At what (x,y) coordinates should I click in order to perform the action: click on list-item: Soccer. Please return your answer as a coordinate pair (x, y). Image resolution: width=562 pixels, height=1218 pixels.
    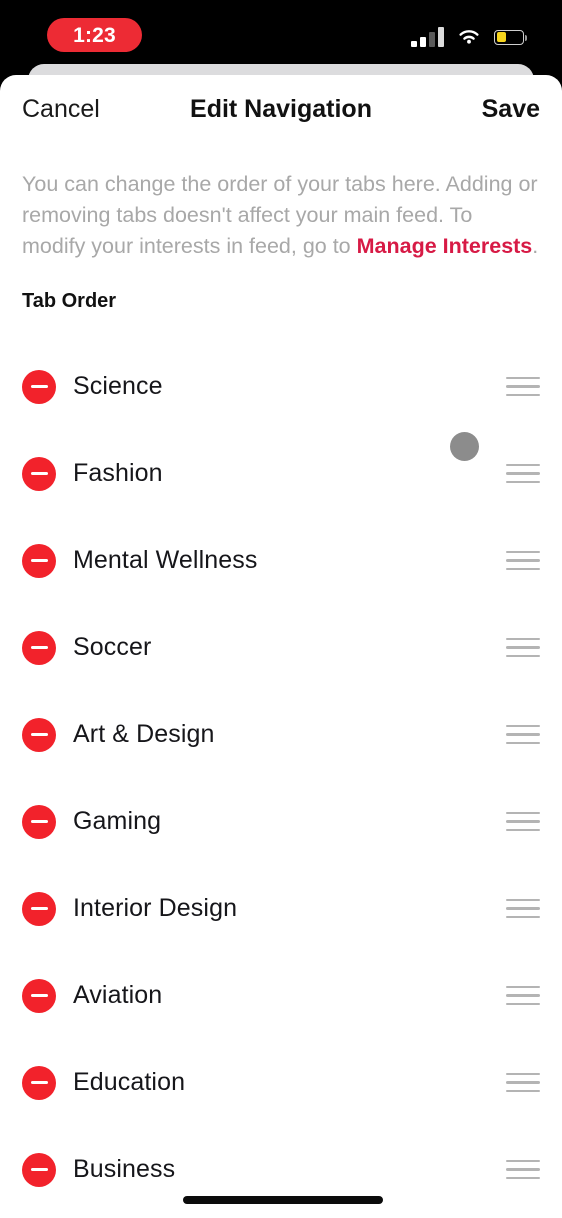
    Looking at the image, I should click on (281, 647).